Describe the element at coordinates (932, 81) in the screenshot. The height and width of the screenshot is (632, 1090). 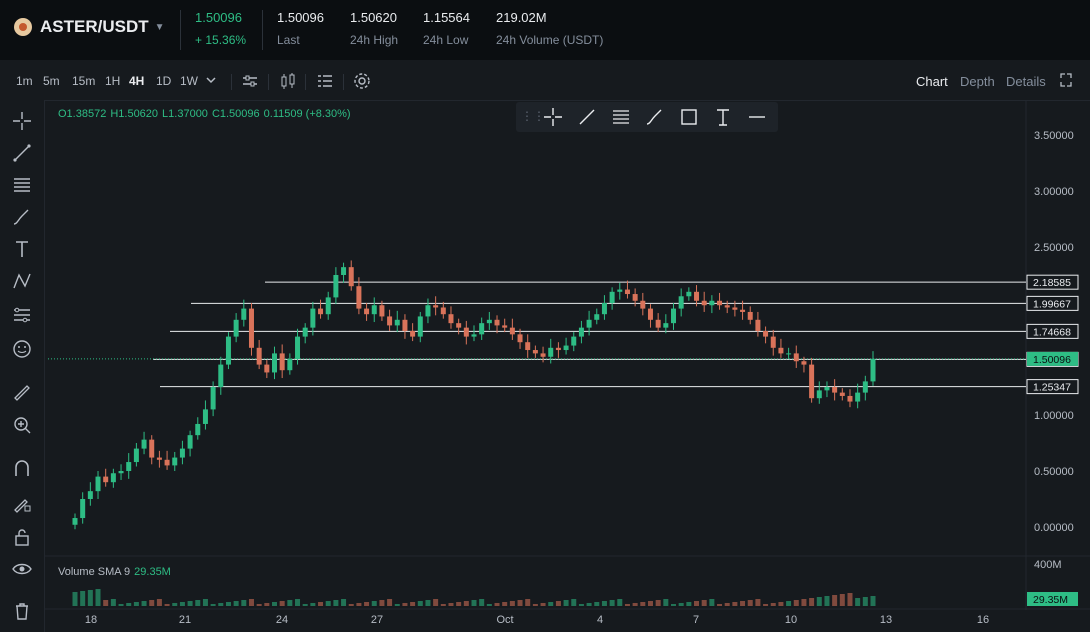
I see `tab-chart: Chart` at that location.